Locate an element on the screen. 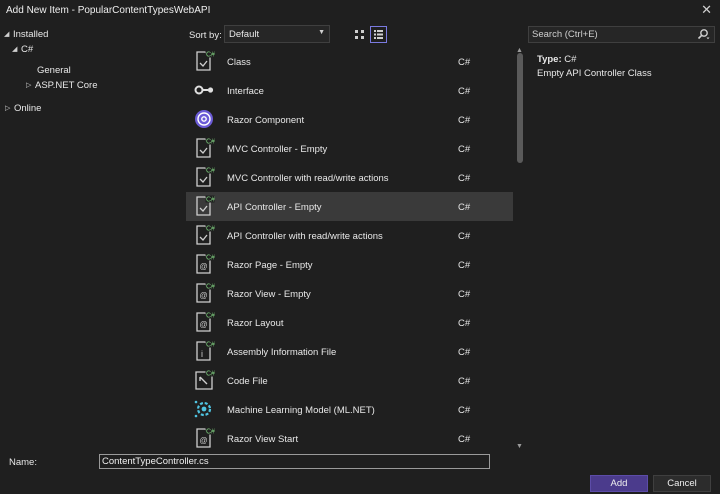  tree-item-label: General is located at coordinates (54, 70).